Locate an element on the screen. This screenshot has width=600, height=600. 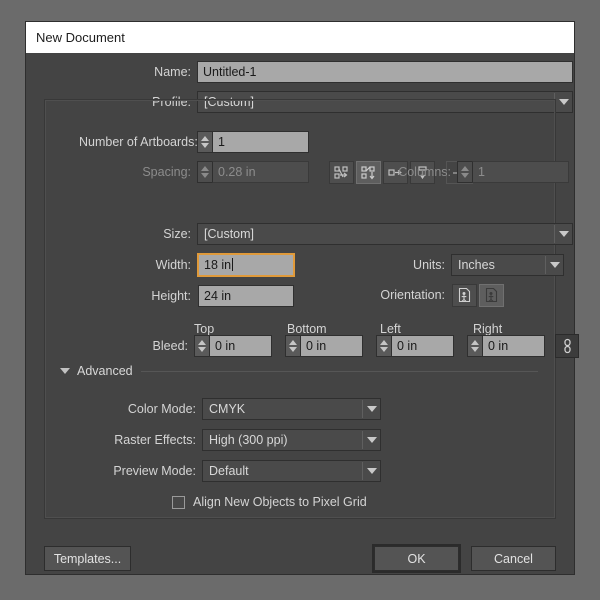
text-caret is located at coordinates (233, 264).